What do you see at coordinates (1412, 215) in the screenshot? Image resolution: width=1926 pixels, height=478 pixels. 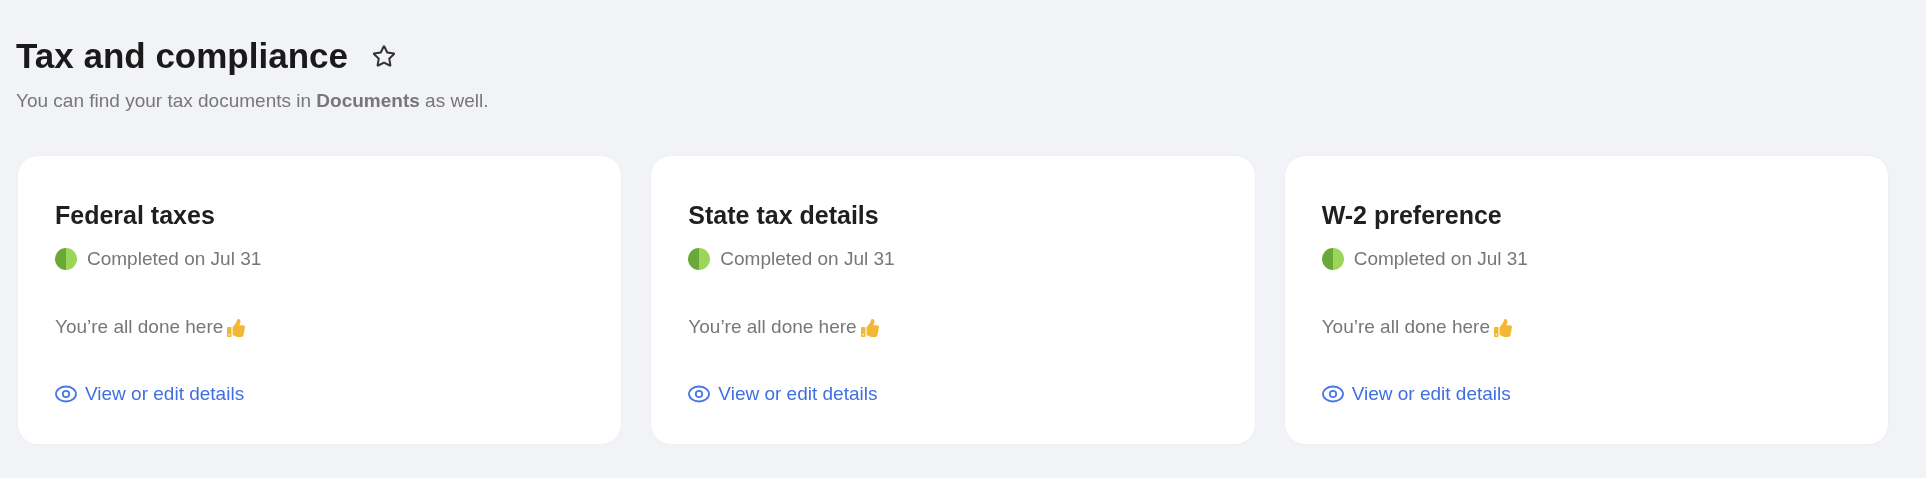 I see `card-title: W-2 preference` at bounding box center [1412, 215].